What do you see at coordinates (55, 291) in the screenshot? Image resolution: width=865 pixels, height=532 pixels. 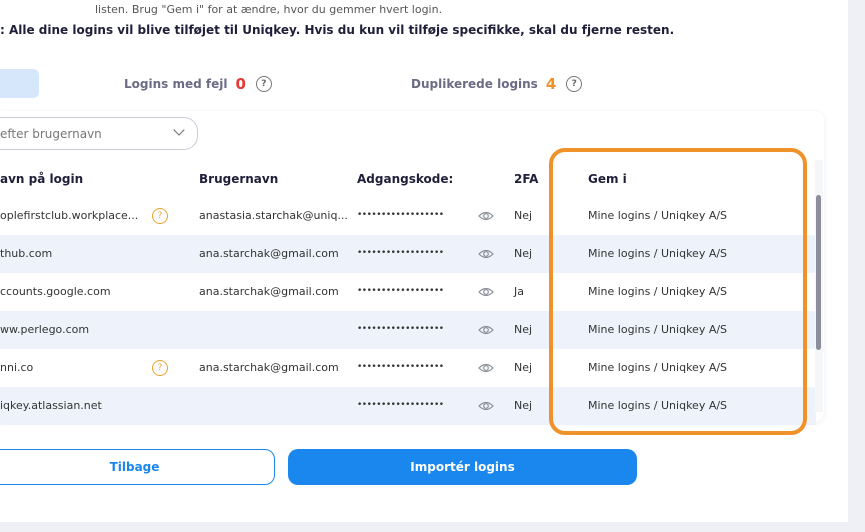 I see `login-name: ccounts.google.com` at bounding box center [55, 291].